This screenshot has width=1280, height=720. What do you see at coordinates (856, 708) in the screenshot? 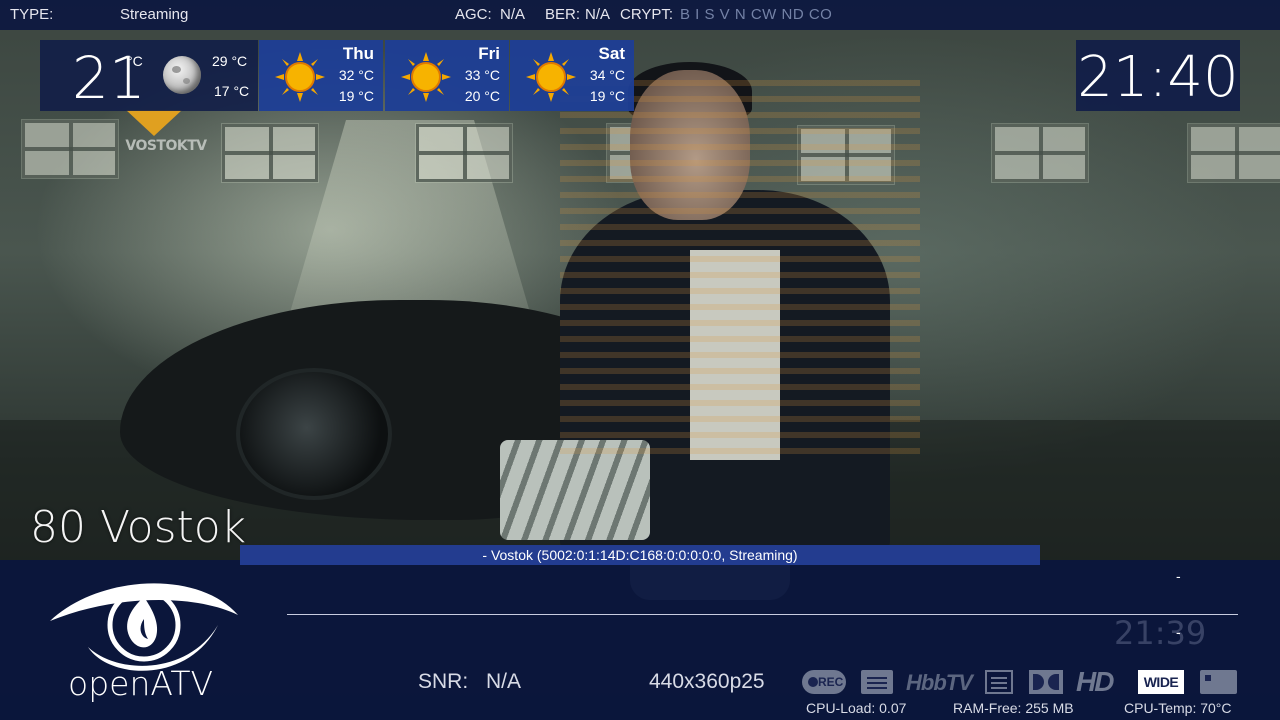
I see `cpu-load: CPU-Load: 0.07` at bounding box center [856, 708].